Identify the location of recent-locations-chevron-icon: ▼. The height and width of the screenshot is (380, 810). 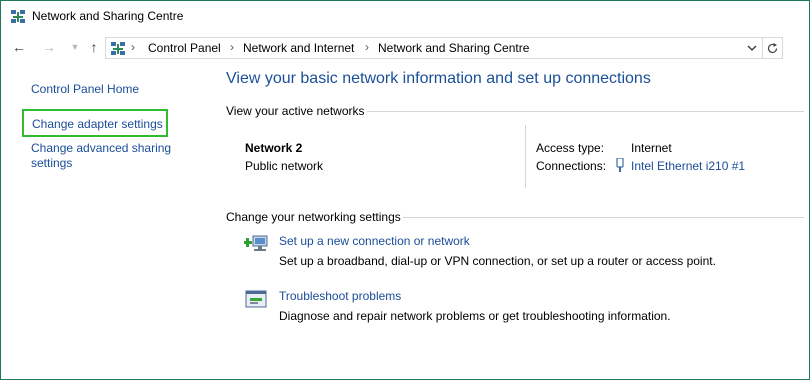
(75, 47).